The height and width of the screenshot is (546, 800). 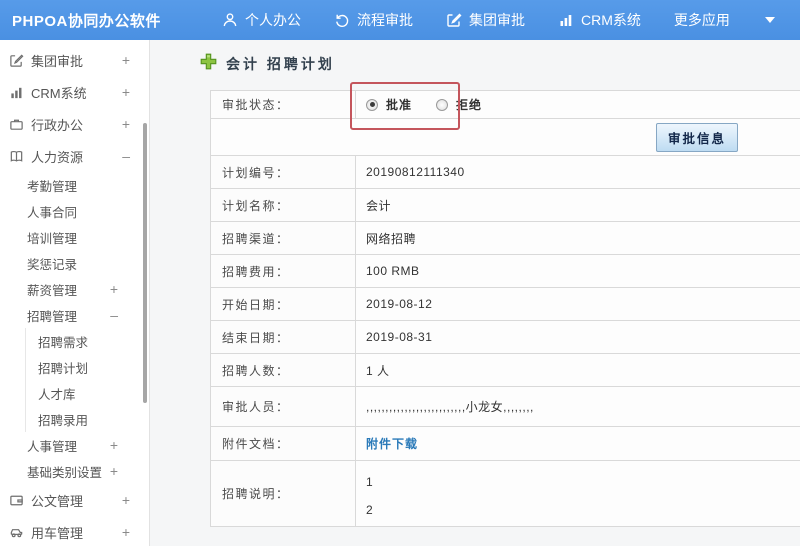 What do you see at coordinates (497, 20) in the screenshot?
I see `nav-label: 集团审批` at bounding box center [497, 20].